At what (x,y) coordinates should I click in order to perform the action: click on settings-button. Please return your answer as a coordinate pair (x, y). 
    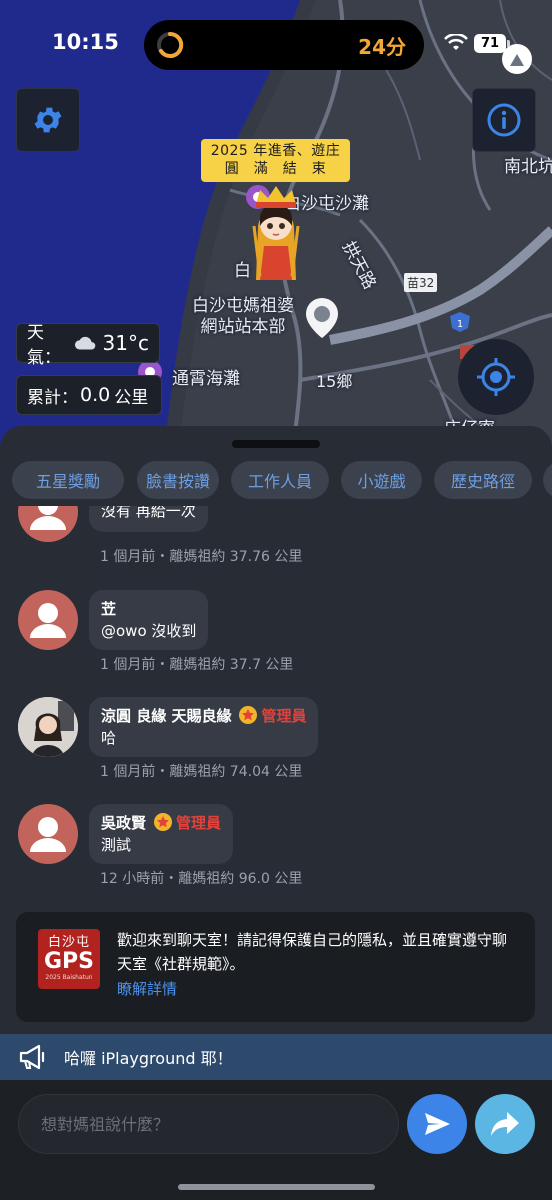
    Looking at the image, I should click on (48, 120).